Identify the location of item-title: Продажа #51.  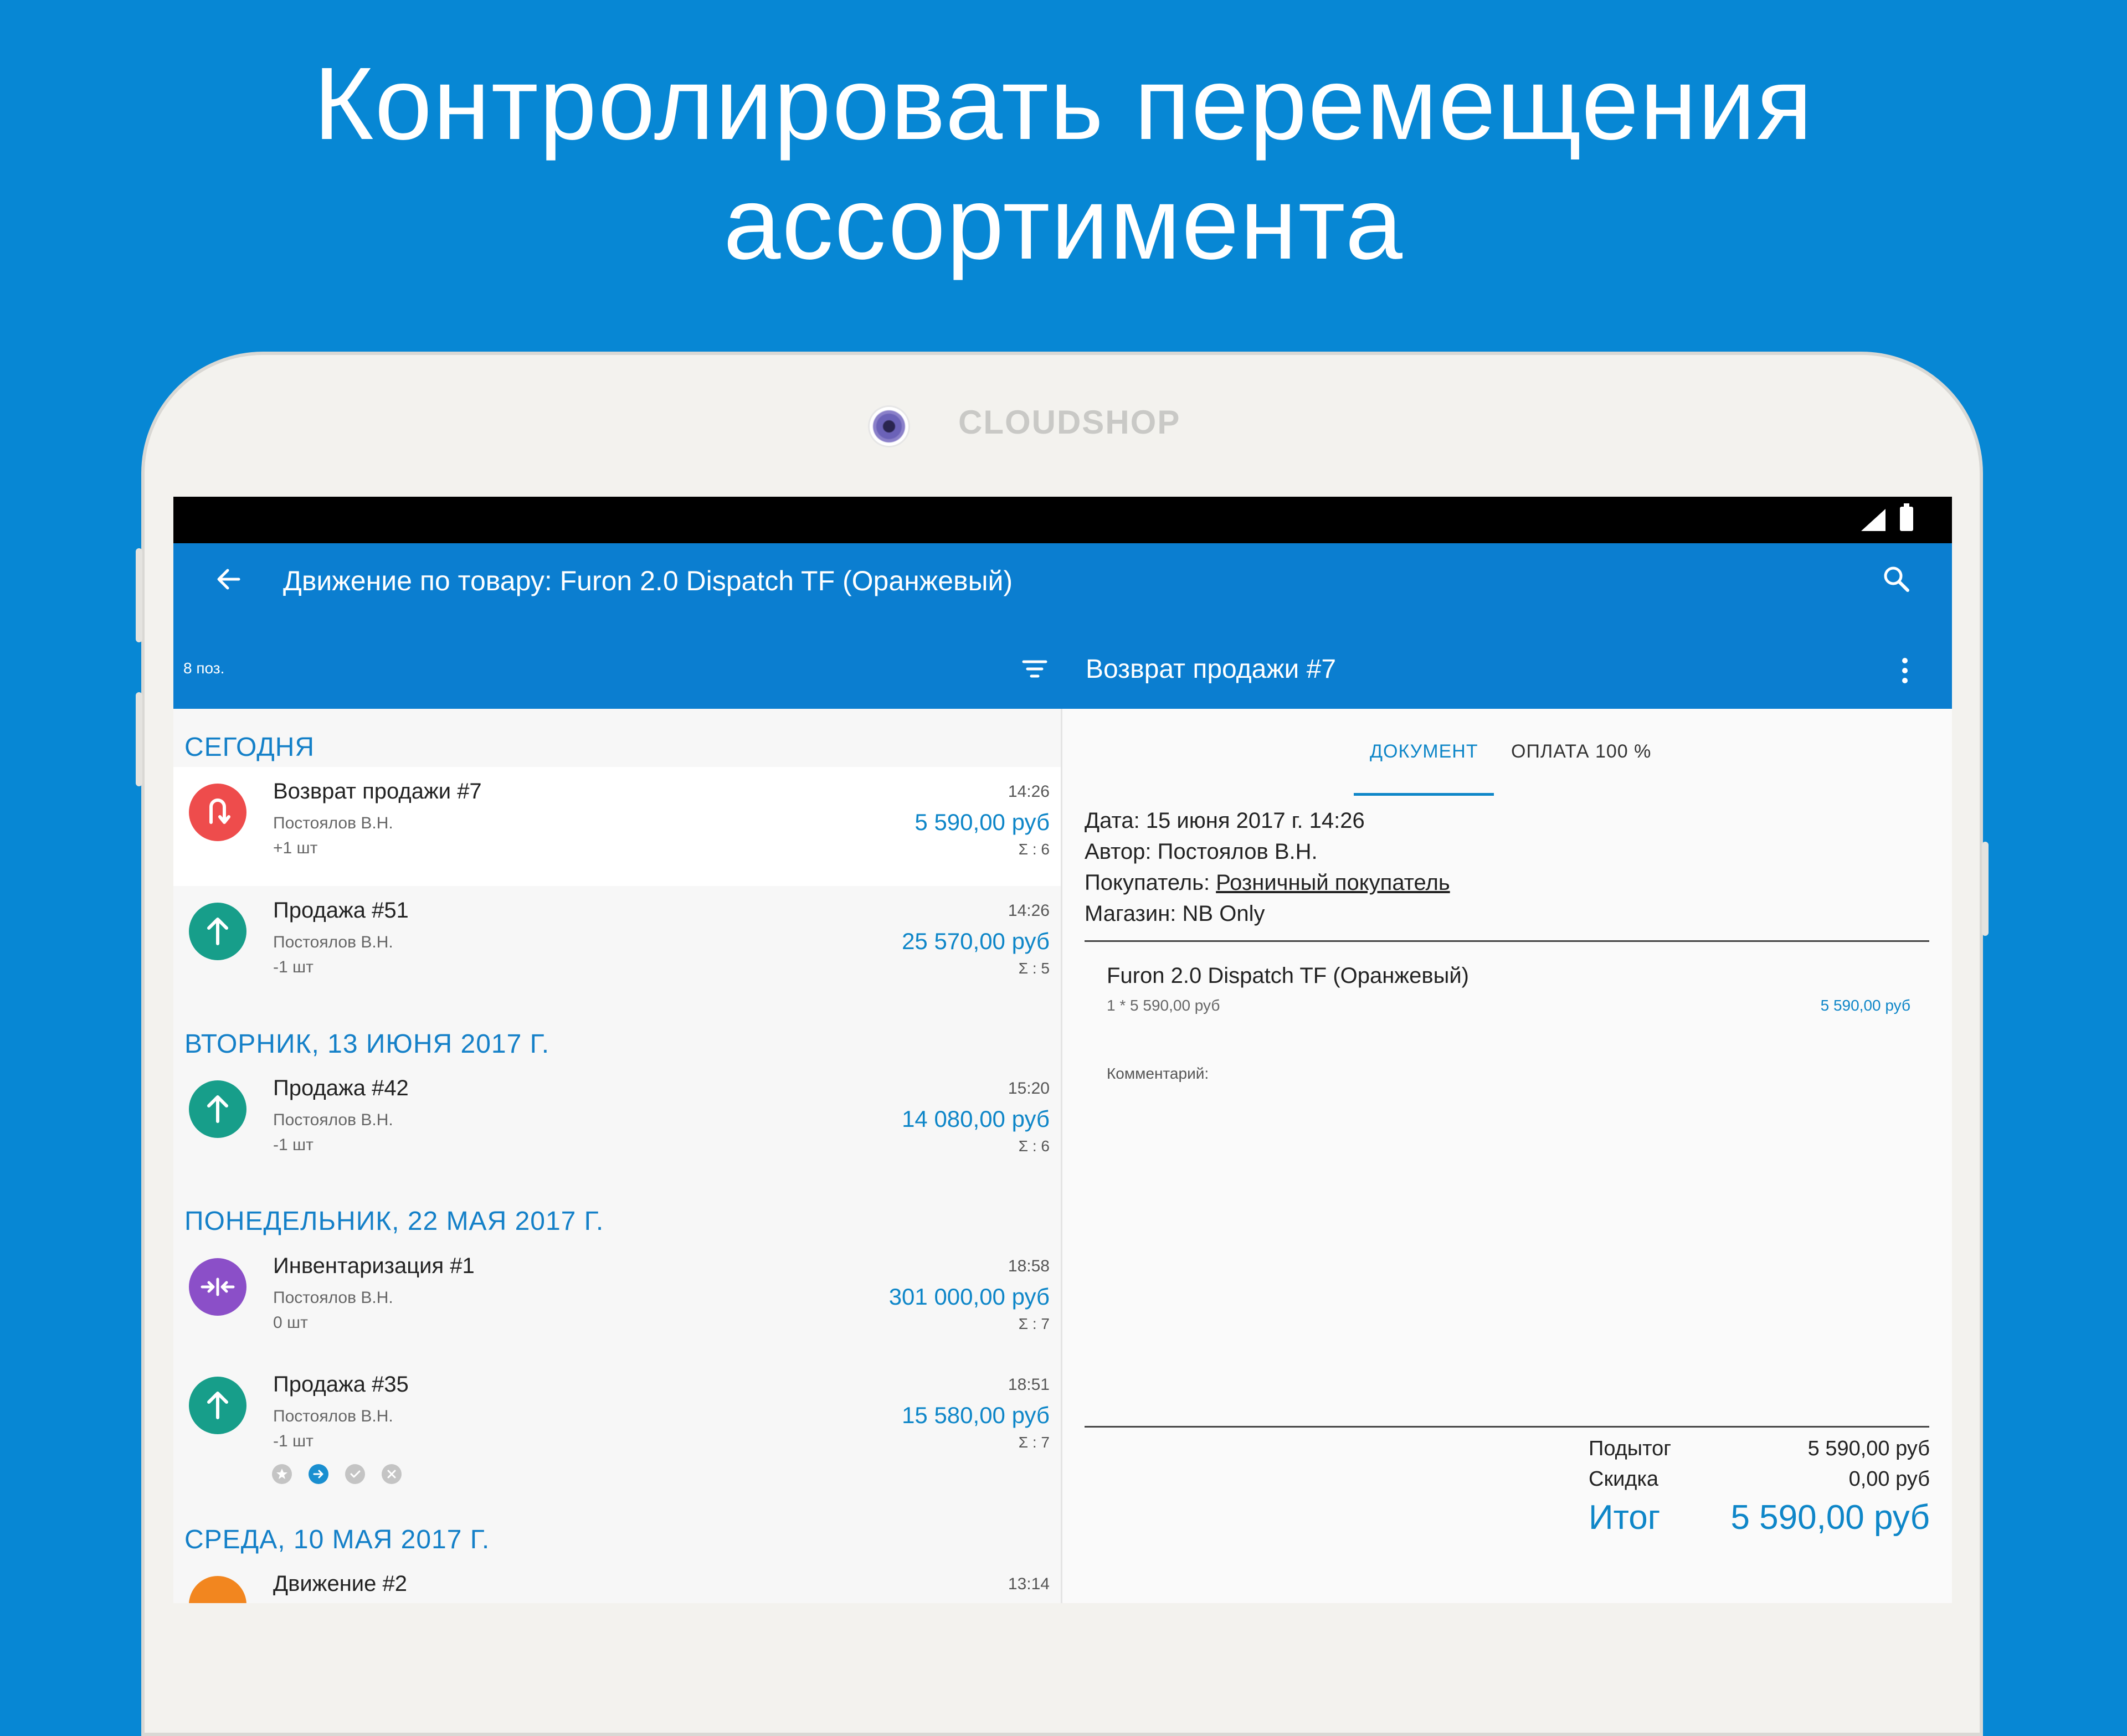
(341, 910).